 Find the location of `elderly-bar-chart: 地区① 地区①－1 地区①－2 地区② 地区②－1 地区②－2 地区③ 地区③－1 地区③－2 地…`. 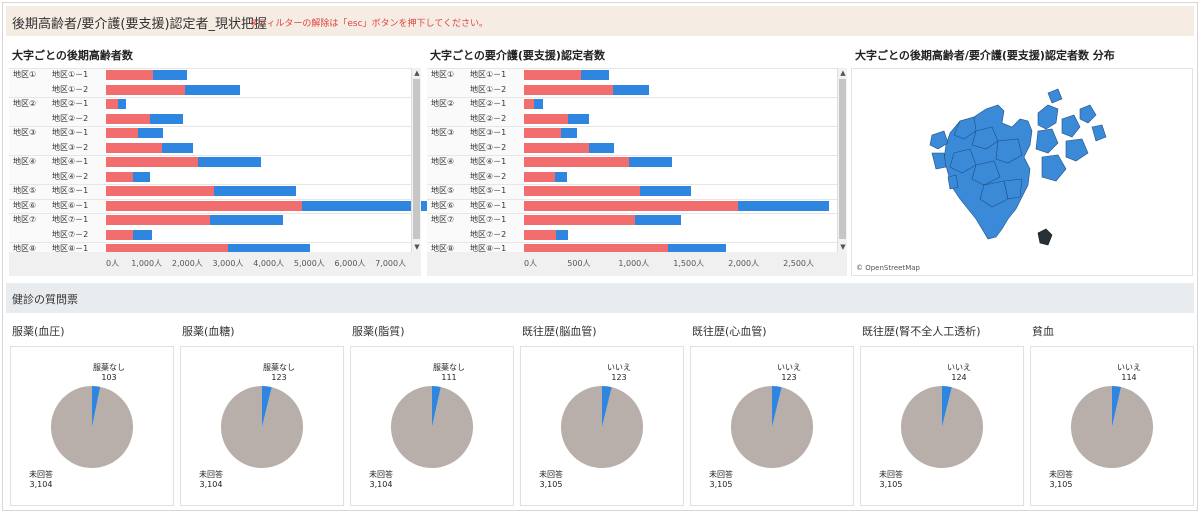

elderly-bar-chart: 地区① 地区①－1 地区①－2 地区② 地区②－1 地区②－2 地区③ 地区③－1 地区③－2 地… is located at coordinates (221, 172).